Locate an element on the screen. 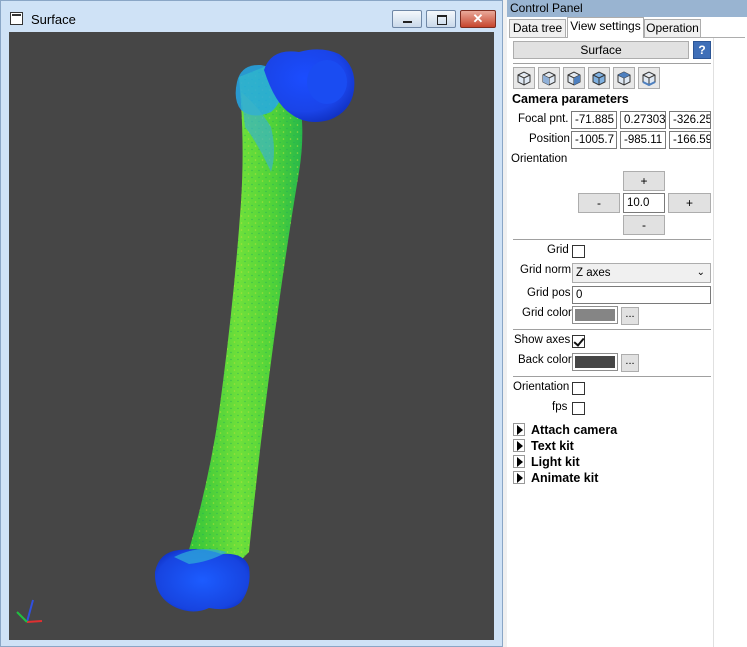  view-top-icon is located at coordinates (624, 78).